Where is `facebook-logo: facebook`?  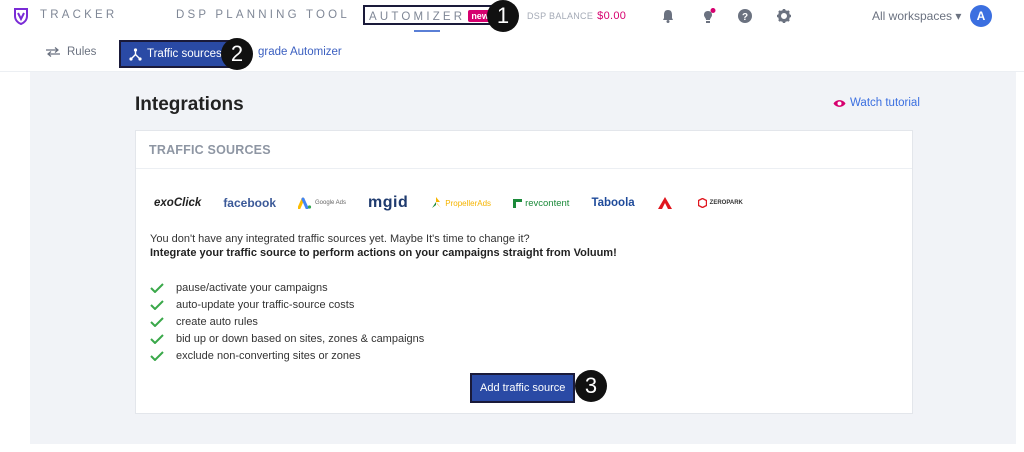 facebook-logo: facebook is located at coordinates (249, 203).